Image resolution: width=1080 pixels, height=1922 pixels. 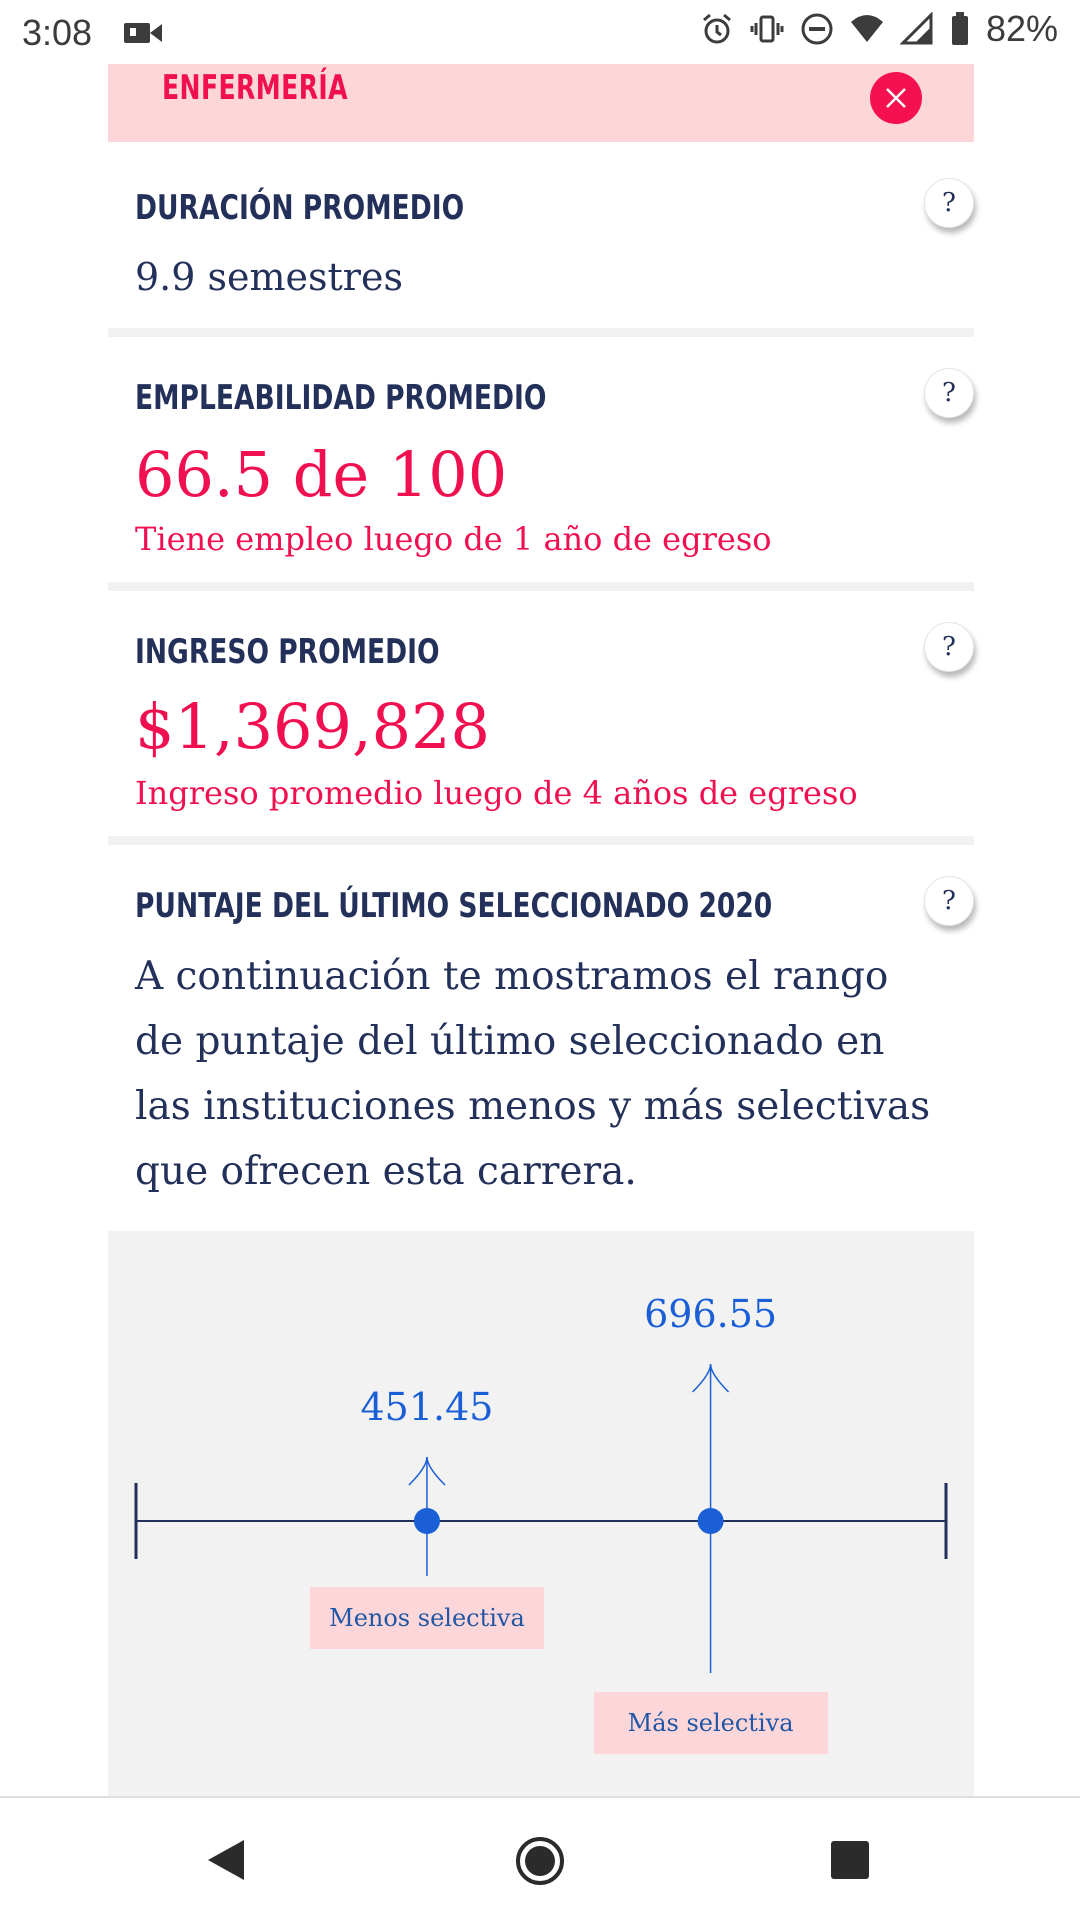 I want to click on score-range-svg, so click(x=541, y=1518).